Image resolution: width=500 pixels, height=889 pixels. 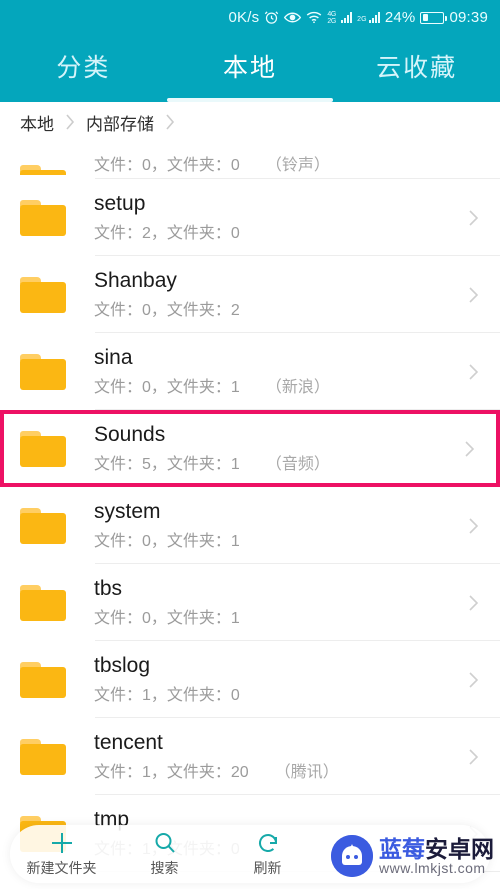 What do you see at coordinates (250, 679) in the screenshot?
I see `list-item-tbslog: tbslog 文件：1，文件夹：0` at bounding box center [250, 679].